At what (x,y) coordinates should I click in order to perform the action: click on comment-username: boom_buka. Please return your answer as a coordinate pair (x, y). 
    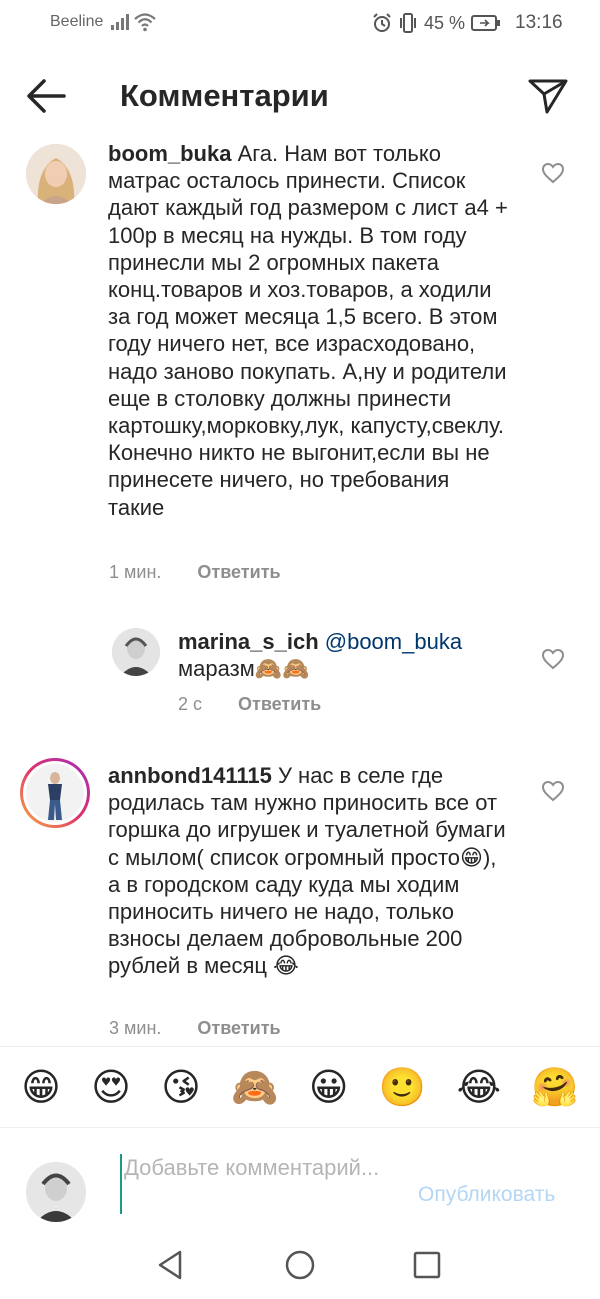
    Looking at the image, I should click on (169, 153).